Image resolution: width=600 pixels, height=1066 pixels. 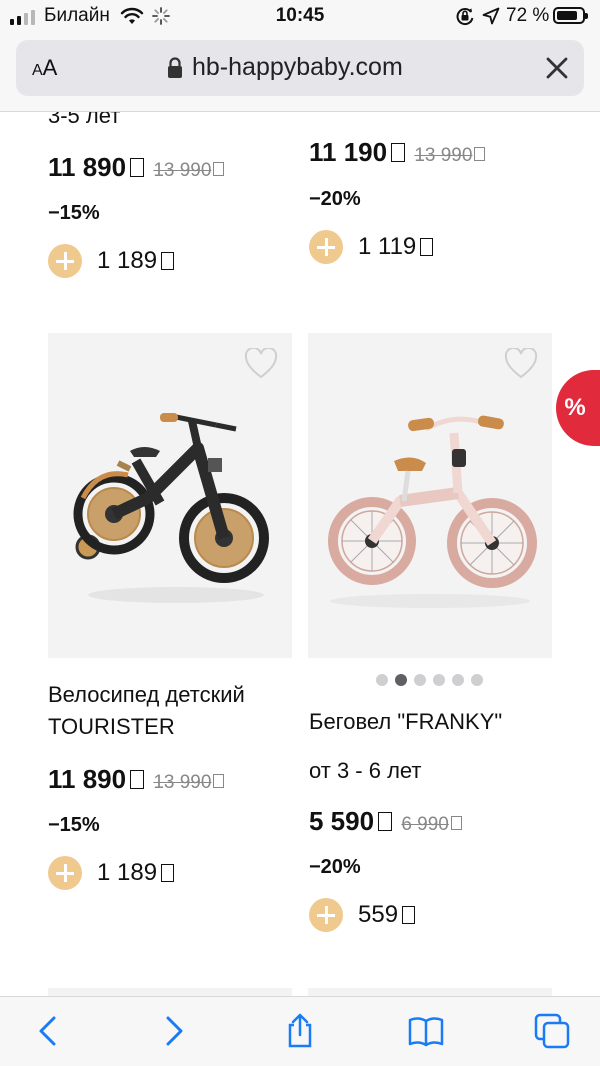 What do you see at coordinates (491, 16) in the screenshot?
I see `location-icon` at bounding box center [491, 16].